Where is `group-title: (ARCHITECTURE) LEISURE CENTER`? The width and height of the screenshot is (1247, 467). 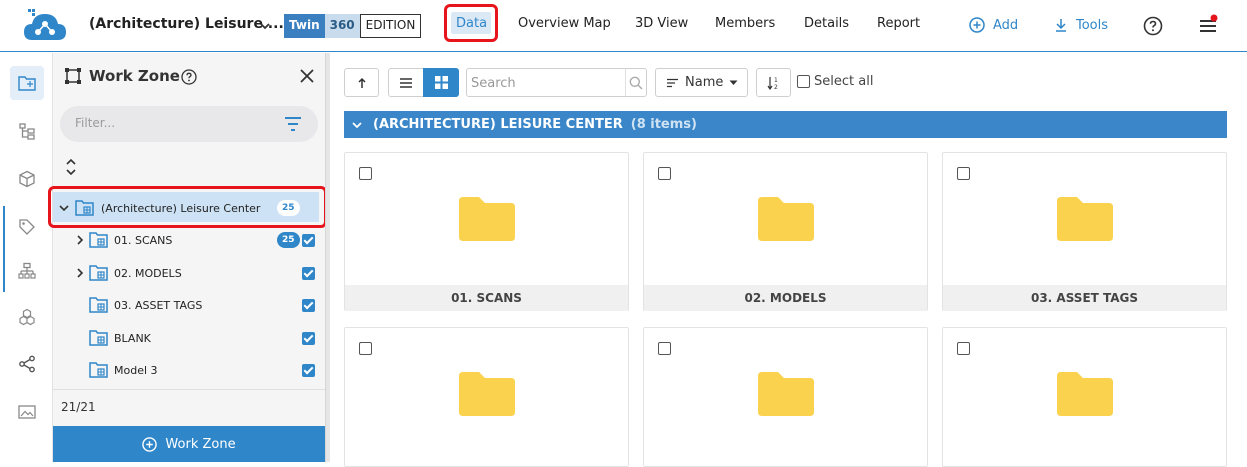 group-title: (ARCHITECTURE) LEISURE CENTER is located at coordinates (498, 124).